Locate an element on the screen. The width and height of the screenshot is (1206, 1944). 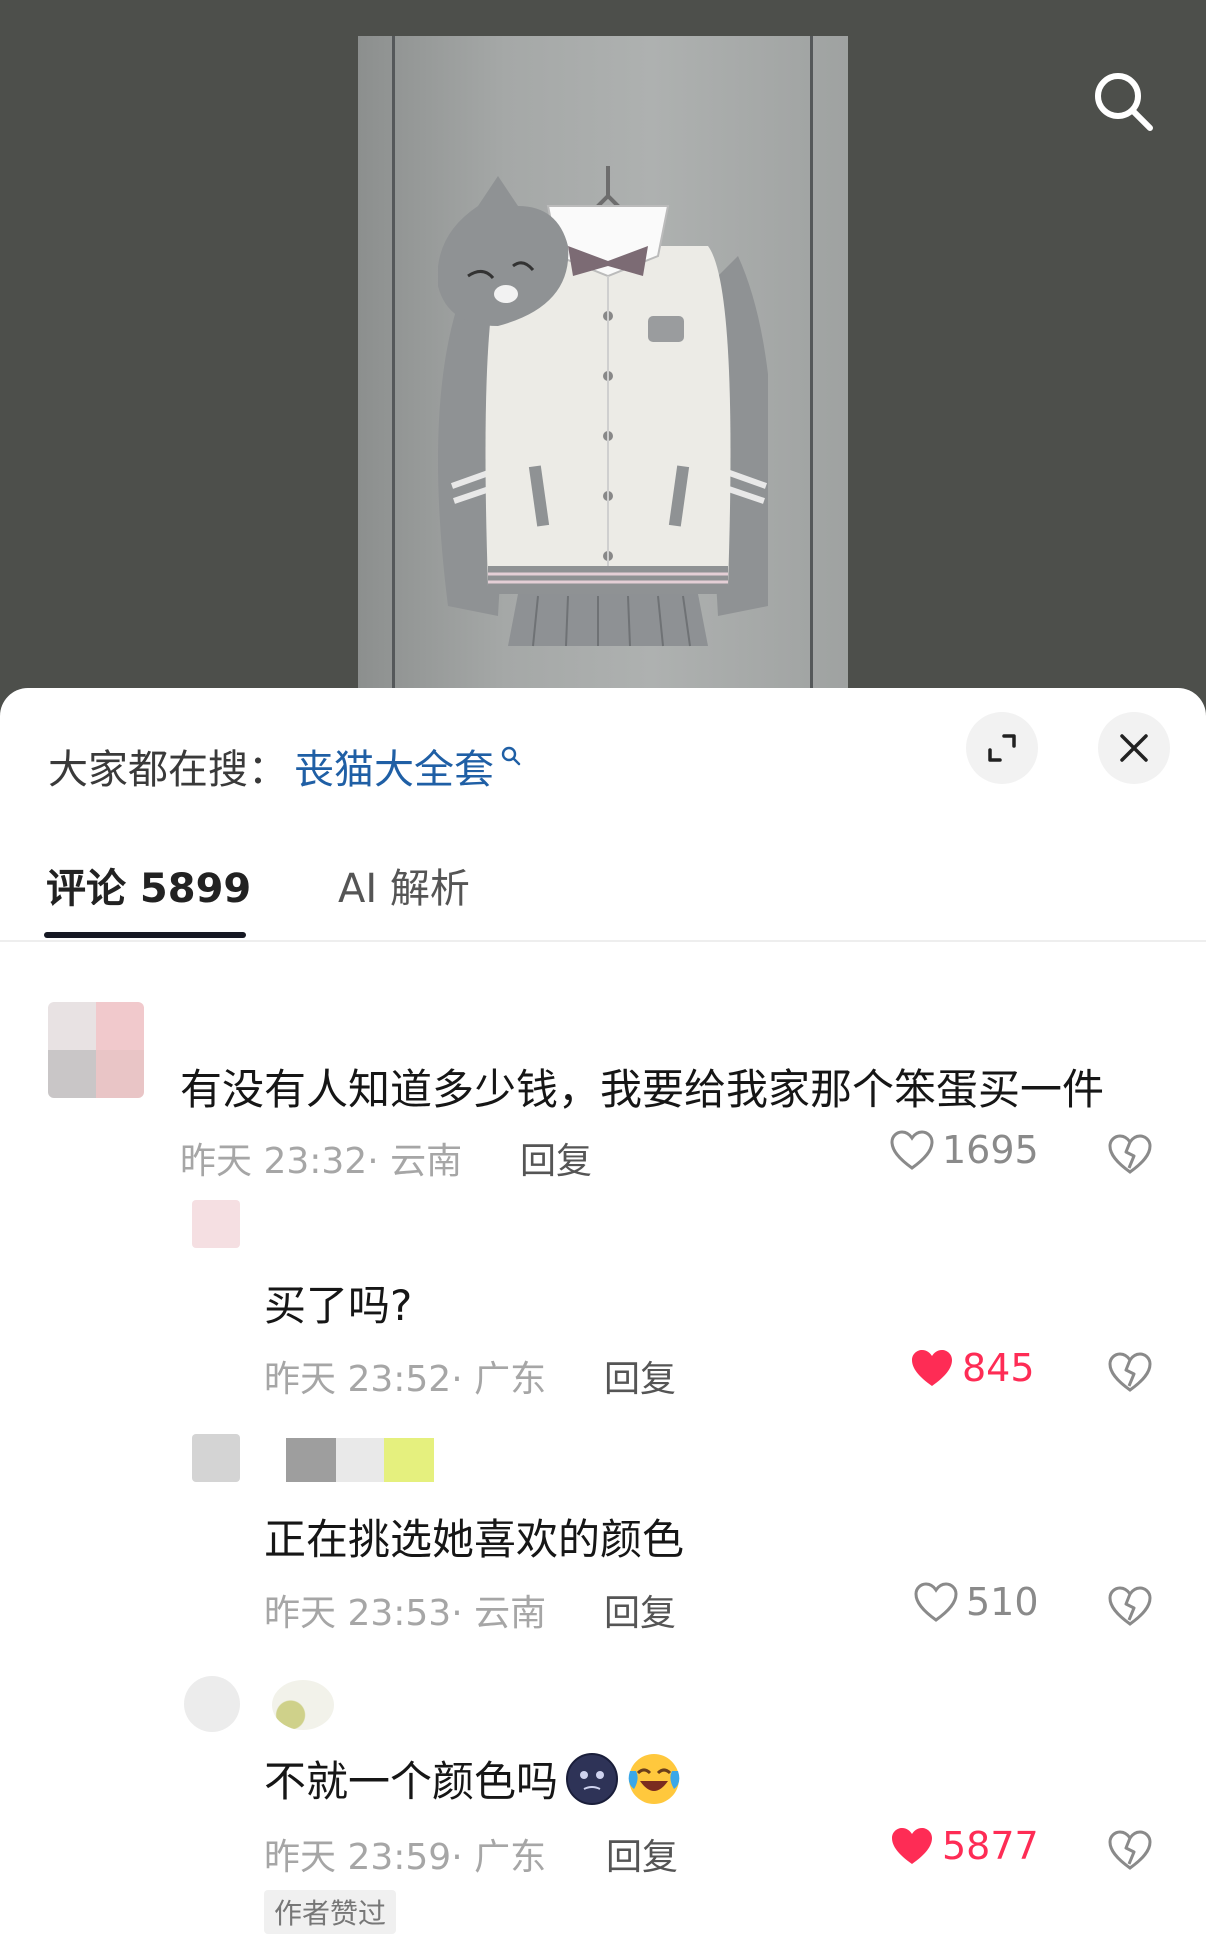
like-button: 510 is located at coordinates (975, 1602).